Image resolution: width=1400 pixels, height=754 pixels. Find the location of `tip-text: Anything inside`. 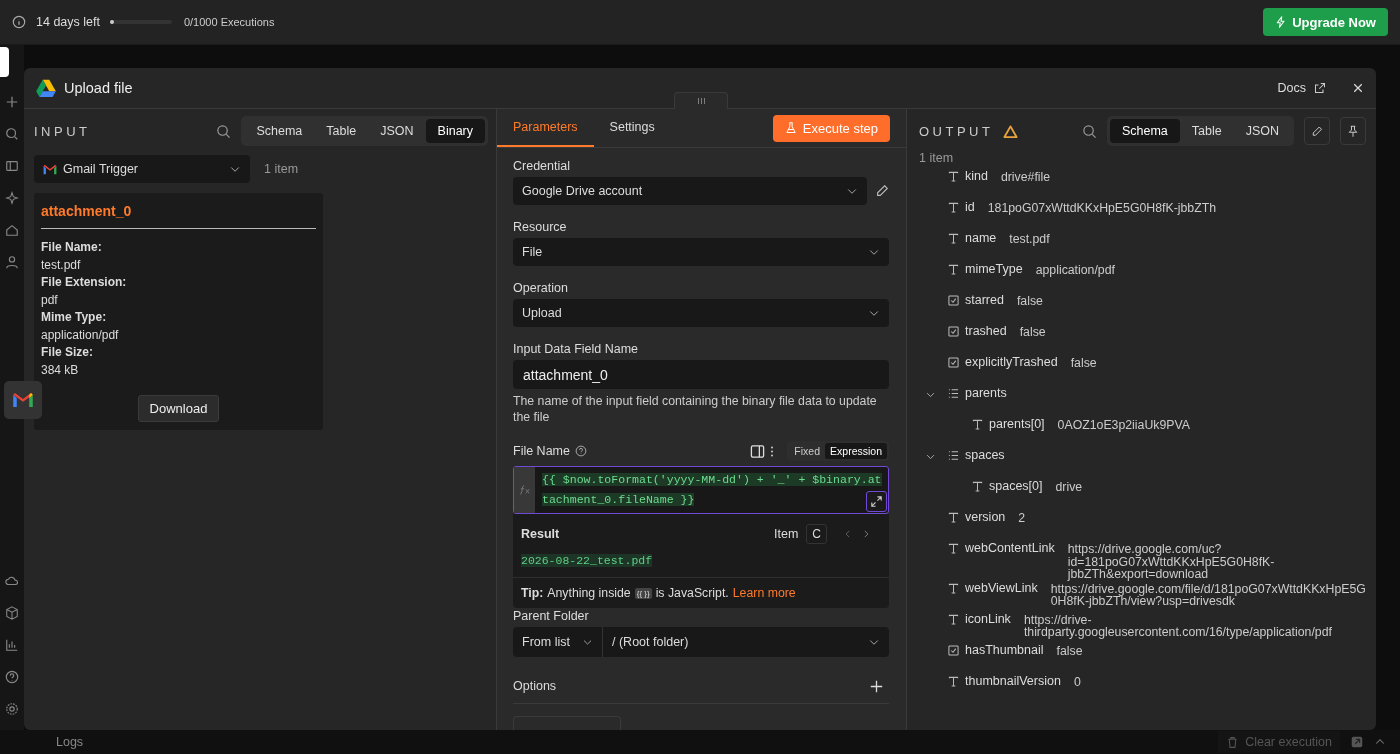

tip-text: Anything inside is located at coordinates (589, 593).